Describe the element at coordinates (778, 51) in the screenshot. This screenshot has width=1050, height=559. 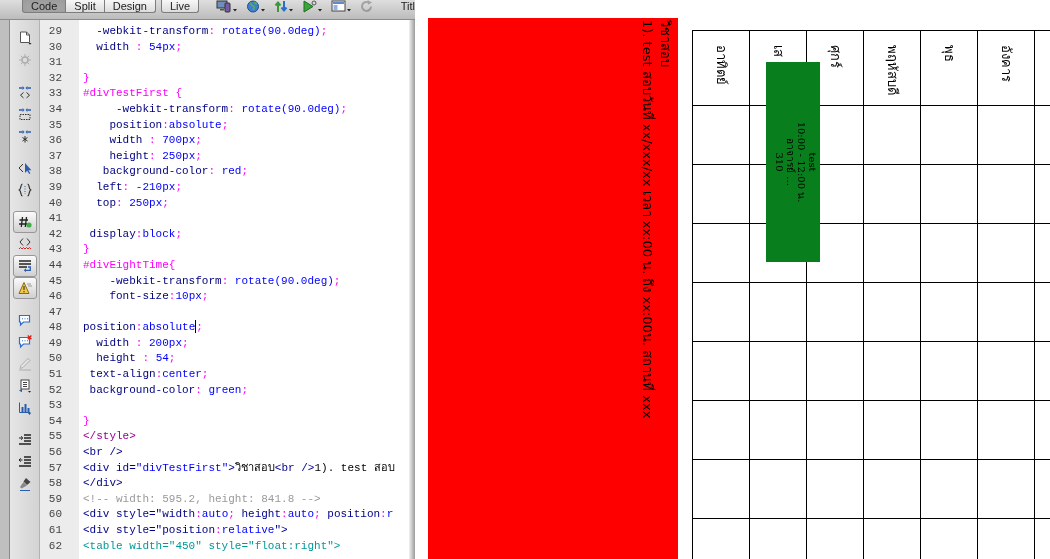
I see `day-label: เส` at that location.